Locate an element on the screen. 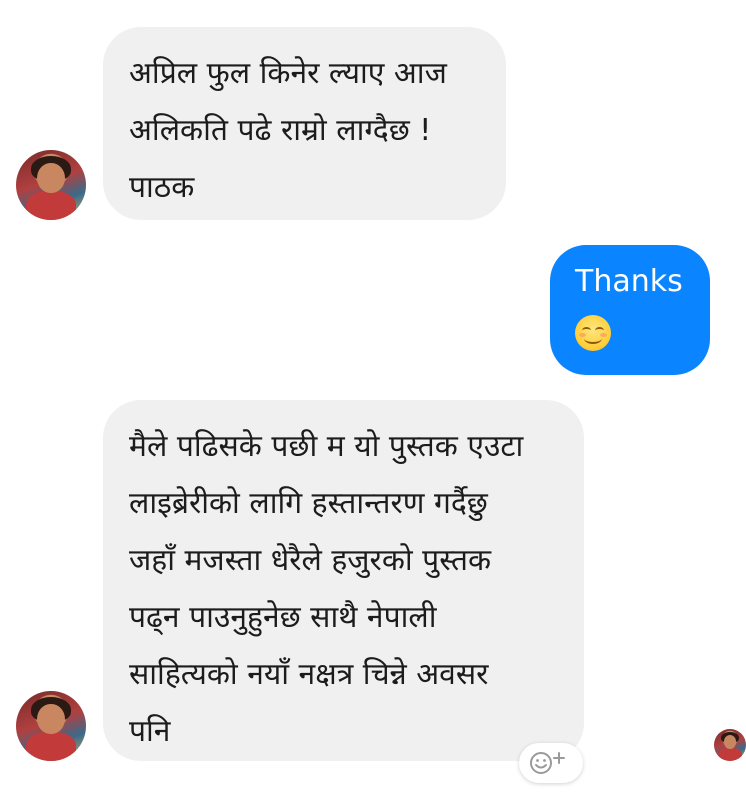  message-text-line: लाइब्रेरीको लागि हस्तान्तरण गर्दैछु is located at coordinates (308, 503).